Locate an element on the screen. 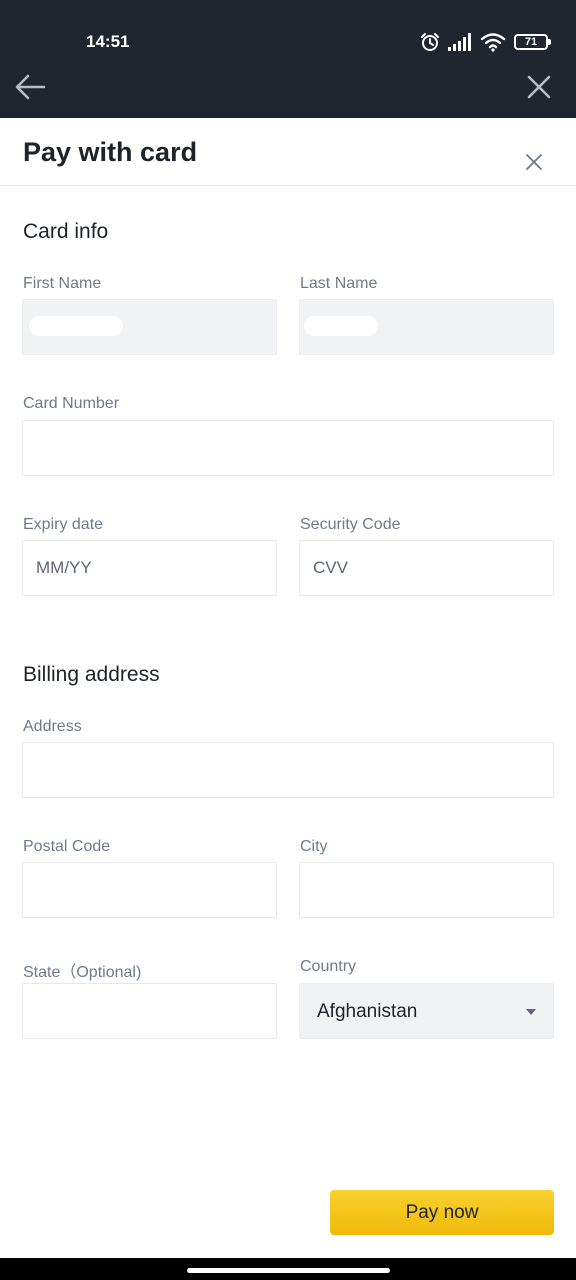 Image resolution: width=576 pixels, height=1280 pixels. signal-icon is located at coordinates (459, 42).